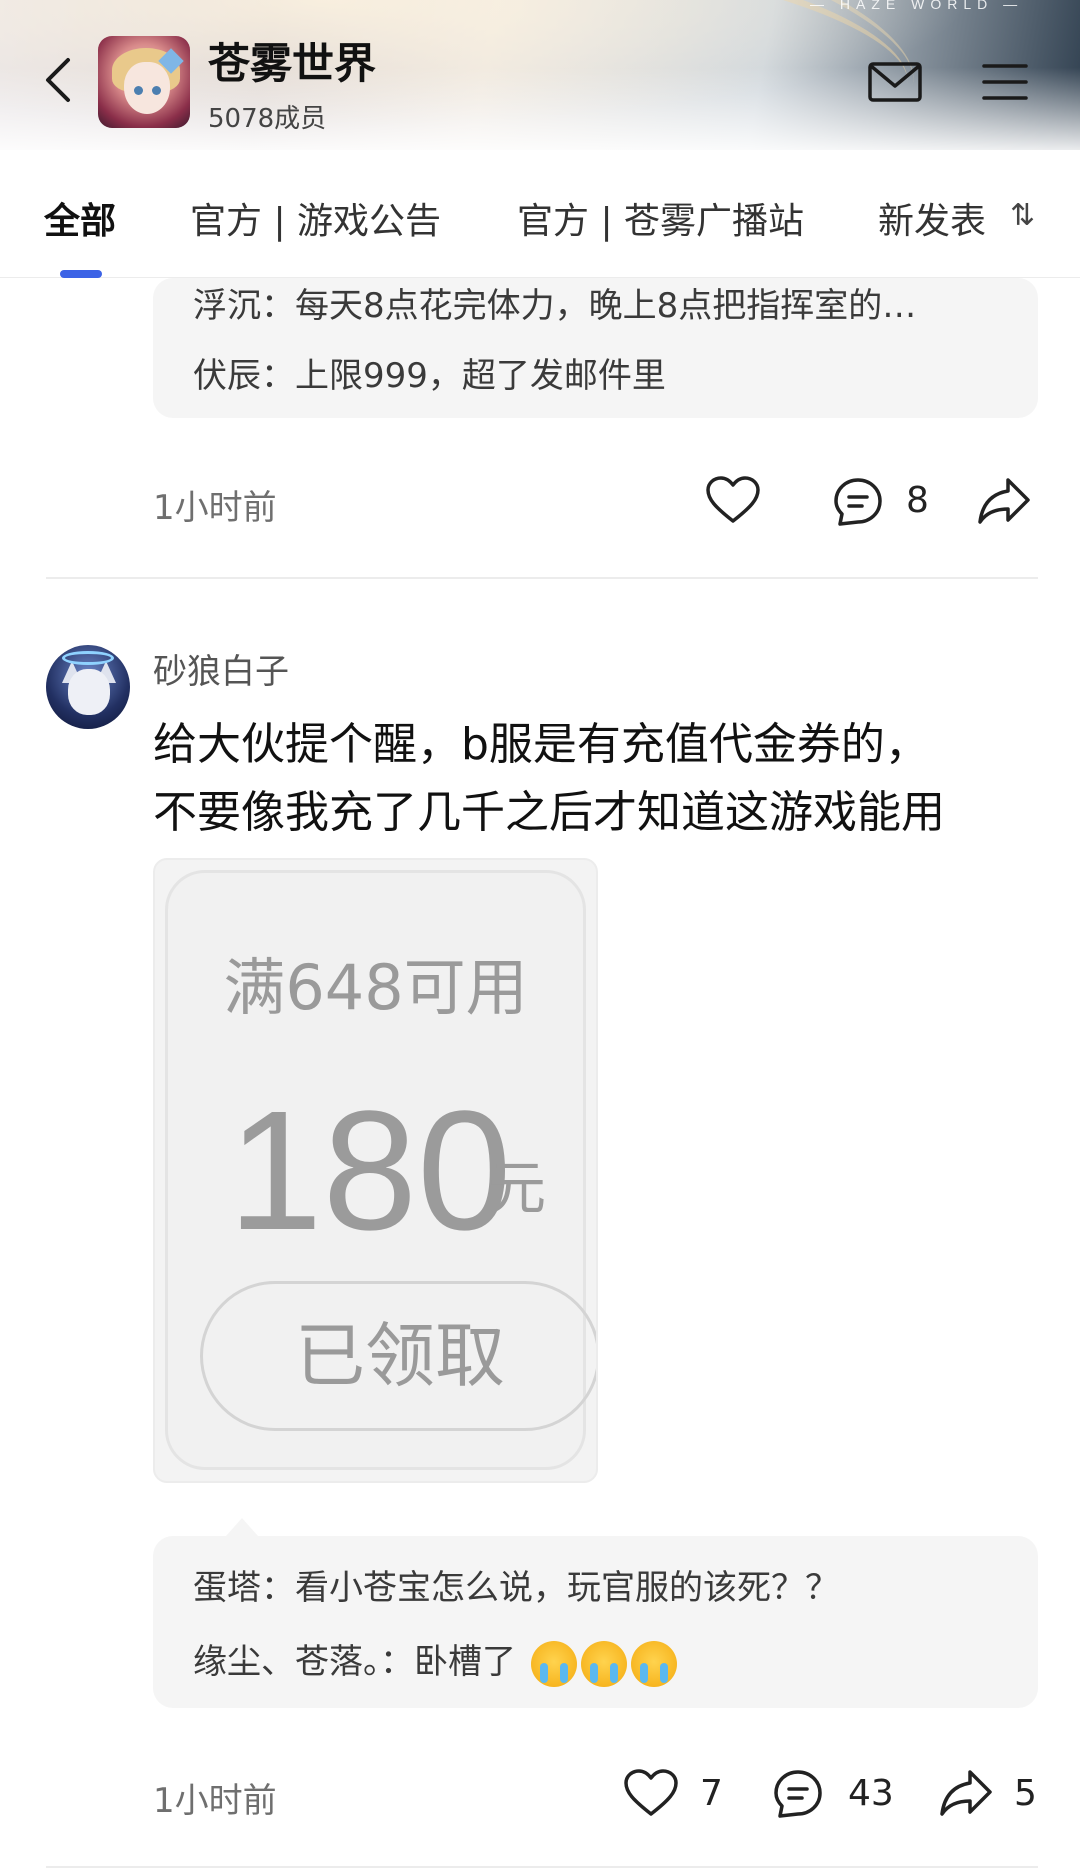  I want to click on member-count: 5078成员, so click(267, 116).